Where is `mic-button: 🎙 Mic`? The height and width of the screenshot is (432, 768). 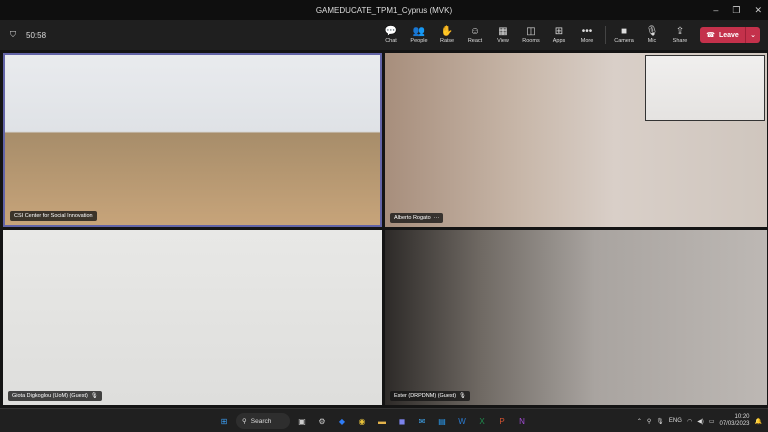 mic-button: 🎙 Mic is located at coordinates (652, 35).